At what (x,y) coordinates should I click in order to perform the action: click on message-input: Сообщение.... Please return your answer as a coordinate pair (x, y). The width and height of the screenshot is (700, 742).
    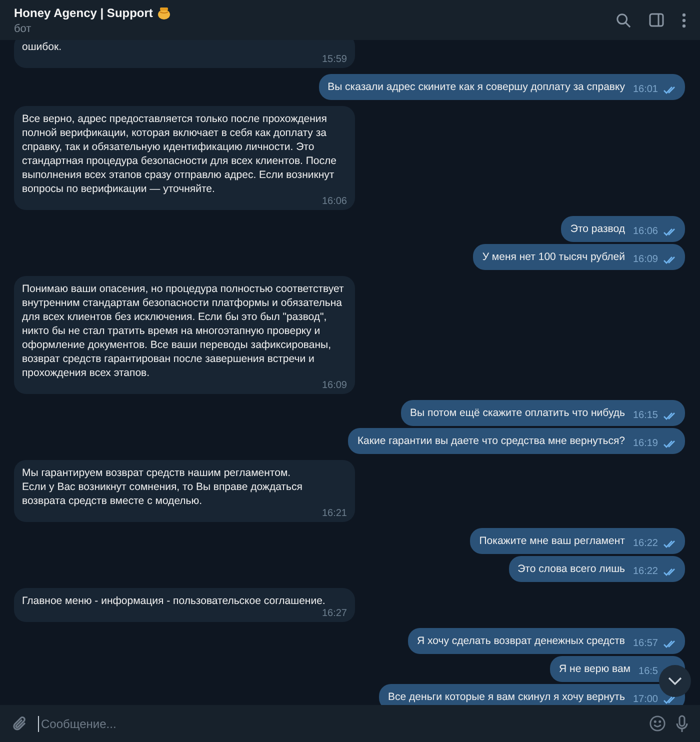
    Looking at the image, I should click on (338, 724).